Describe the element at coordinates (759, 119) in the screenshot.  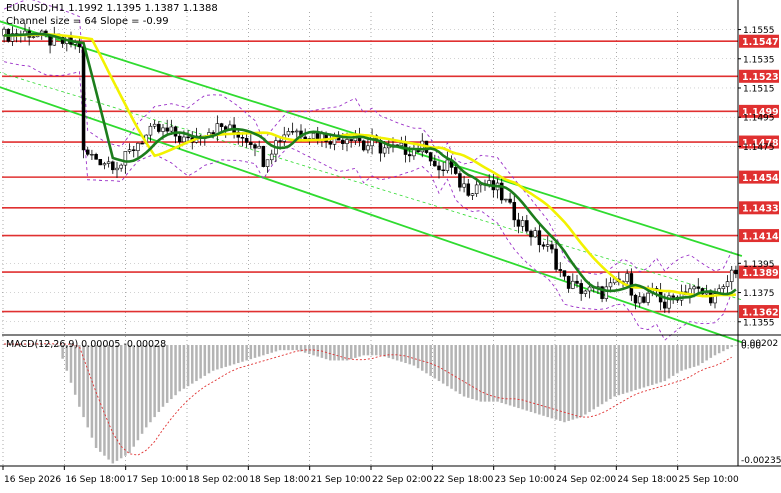
I see `price-tick-label: 1.1495` at that location.